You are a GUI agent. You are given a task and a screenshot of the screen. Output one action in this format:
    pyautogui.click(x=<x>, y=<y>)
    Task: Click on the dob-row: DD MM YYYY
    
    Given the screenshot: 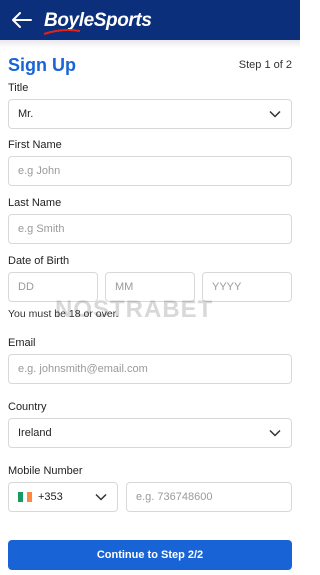 What is the action you would take?
    pyautogui.click(x=150, y=287)
    